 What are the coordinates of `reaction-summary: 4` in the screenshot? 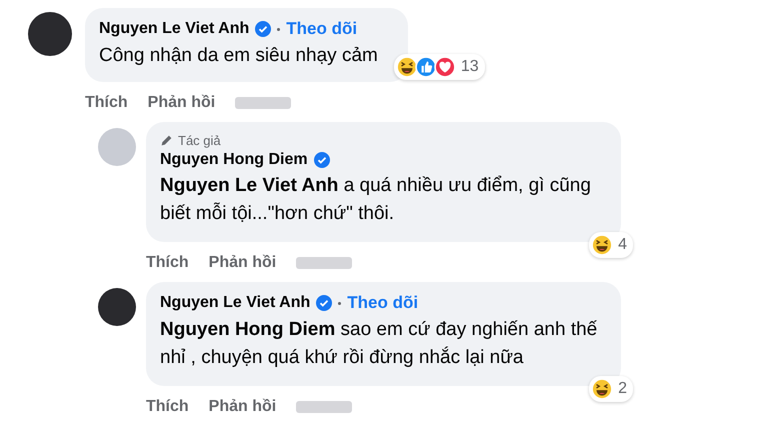 It's located at (611, 245).